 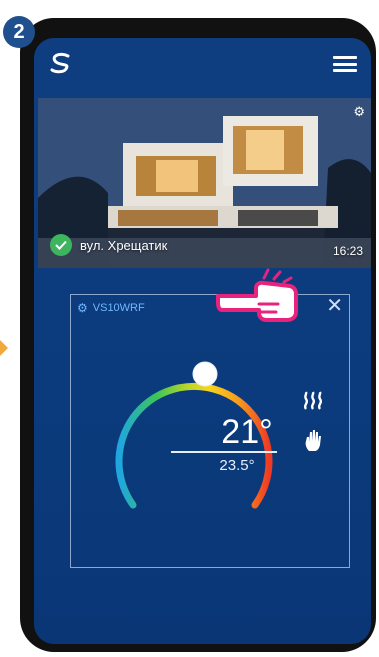 I want to click on step-number: 2, so click(x=19, y=31).